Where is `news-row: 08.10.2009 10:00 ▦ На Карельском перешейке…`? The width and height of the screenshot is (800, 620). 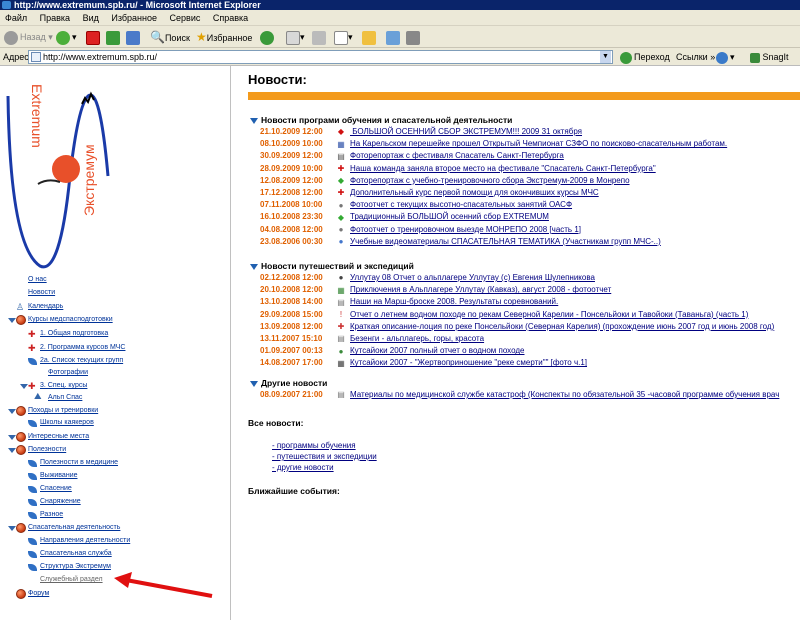
news-row: 08.10.2009 10:00 ▦ На Карельском перешейке… is located at coordinates (493, 144).